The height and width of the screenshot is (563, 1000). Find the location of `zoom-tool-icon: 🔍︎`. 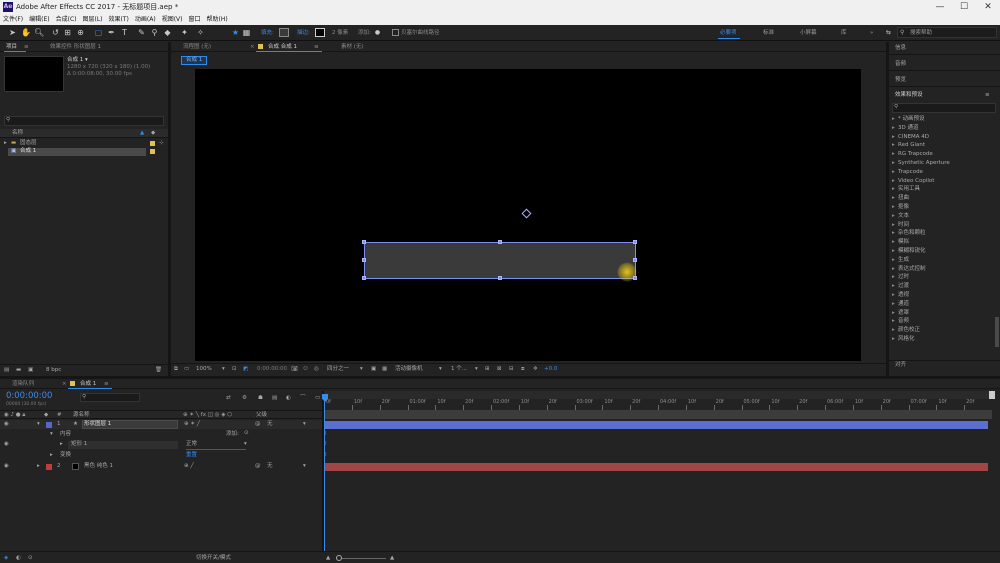

zoom-tool-icon: 🔍︎ is located at coordinates (39, 32).